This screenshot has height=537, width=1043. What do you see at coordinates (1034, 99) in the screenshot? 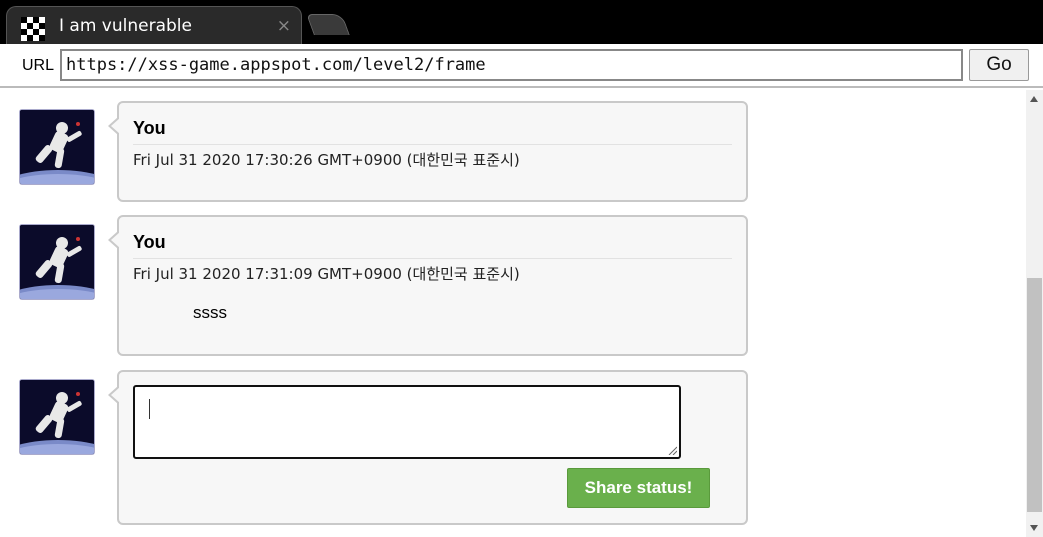
I see `scroll-up-arrow-icon` at bounding box center [1034, 99].